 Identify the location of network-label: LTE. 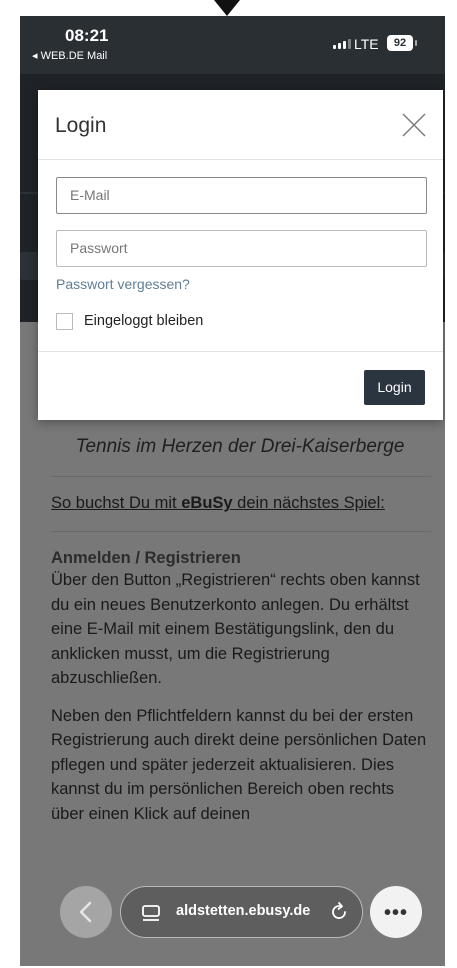
(366, 44).